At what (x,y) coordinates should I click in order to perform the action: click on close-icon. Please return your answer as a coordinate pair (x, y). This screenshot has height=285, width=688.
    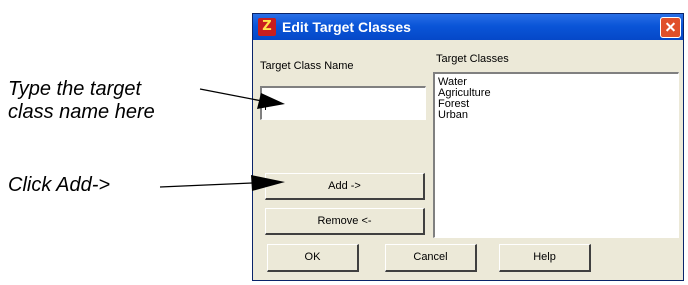
    Looking at the image, I should click on (670, 27).